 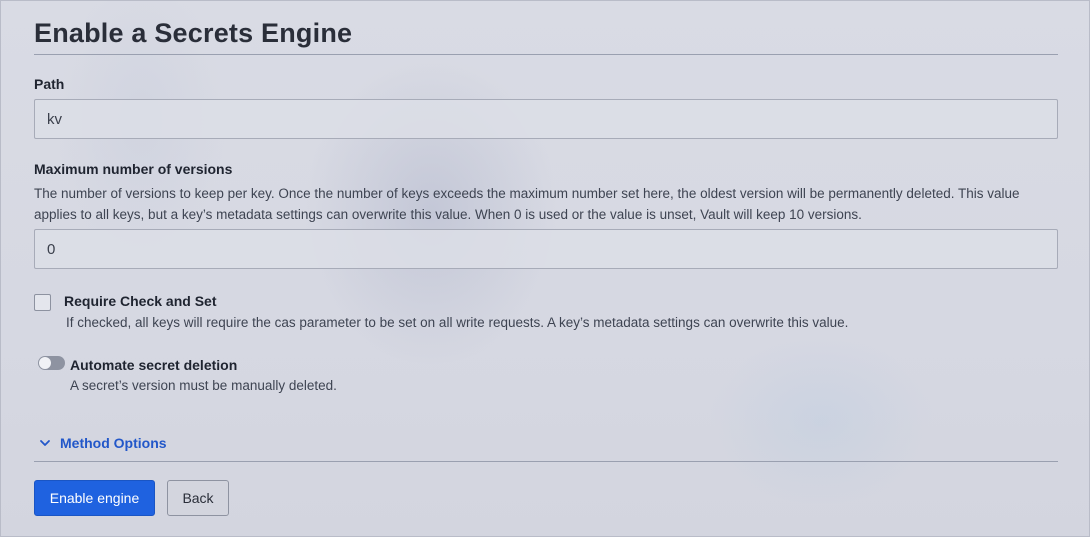 I want to click on enable-engine-button: Enable engine, so click(x=94, y=498).